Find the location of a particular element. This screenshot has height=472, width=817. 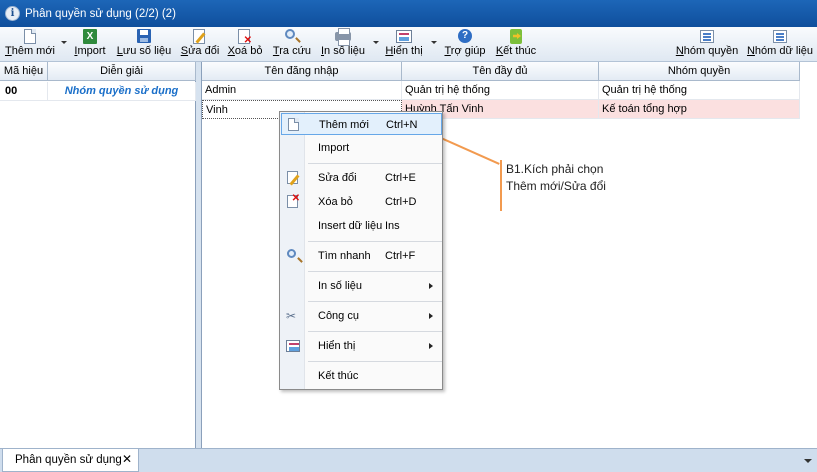

tab-user-permissions: Phân quyền sử dụng ✕ is located at coordinates (70, 460).